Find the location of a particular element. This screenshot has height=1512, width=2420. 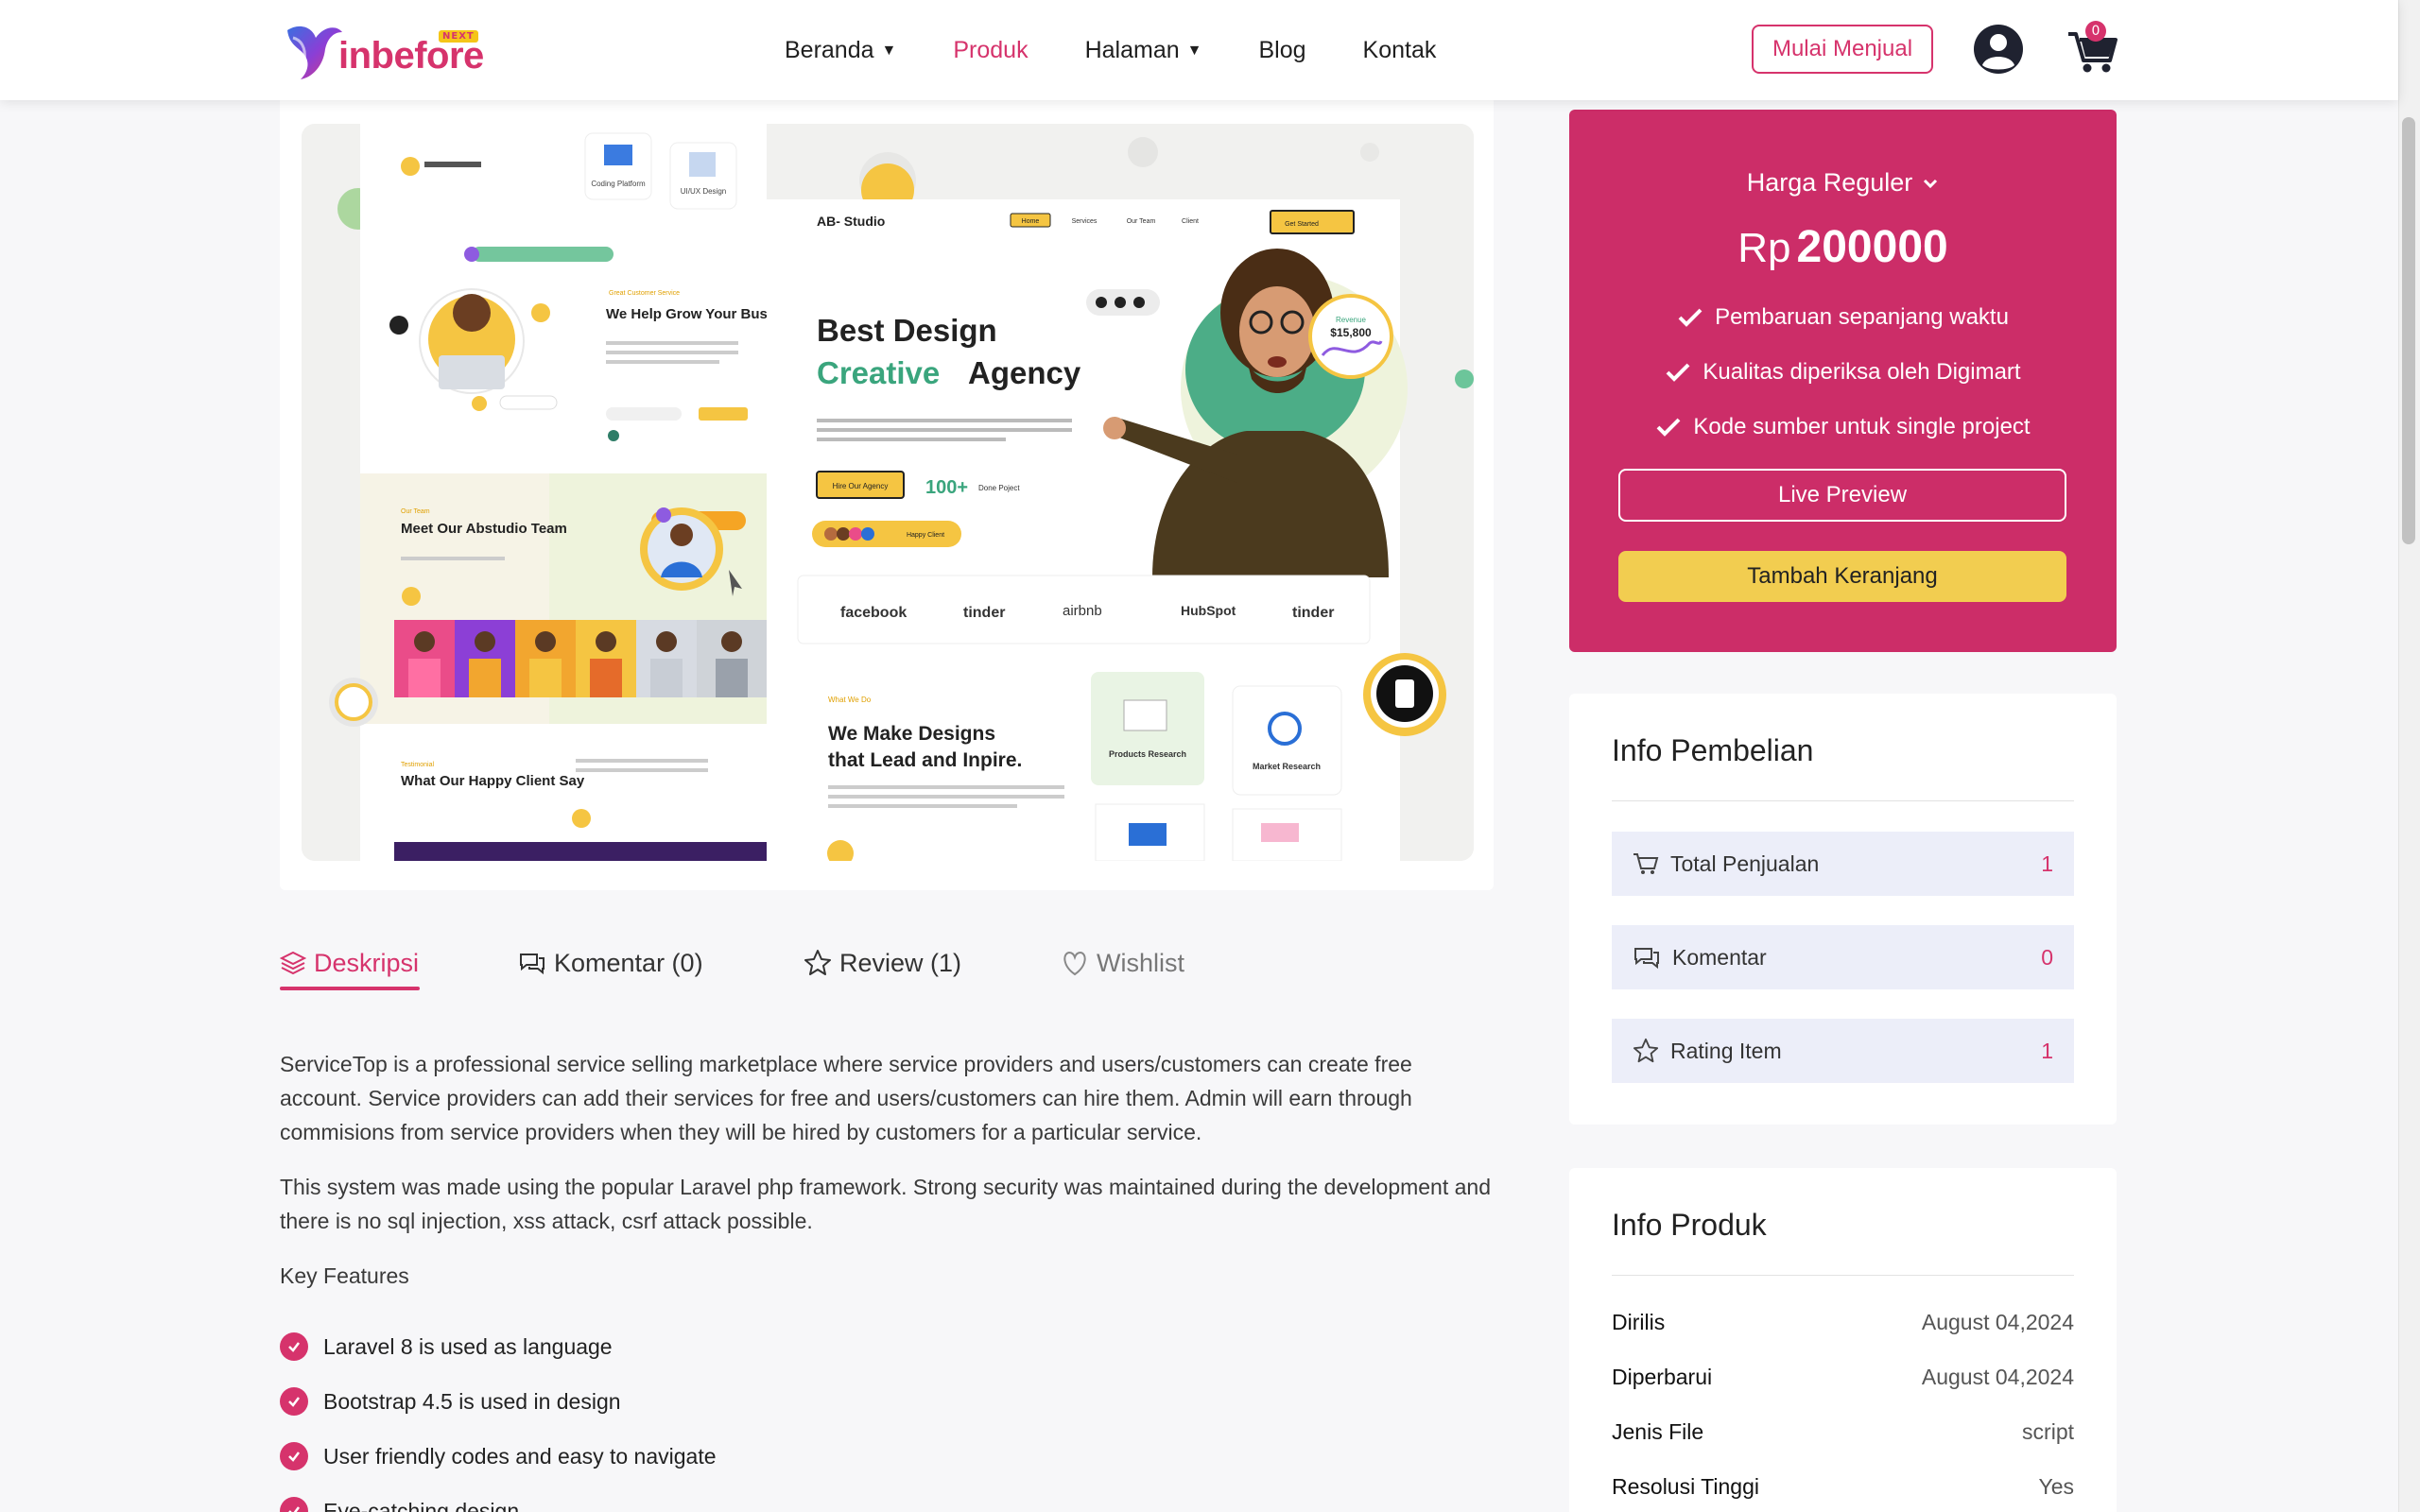

mock-designs-title-1: We Make Designs is located at coordinates (911, 734).